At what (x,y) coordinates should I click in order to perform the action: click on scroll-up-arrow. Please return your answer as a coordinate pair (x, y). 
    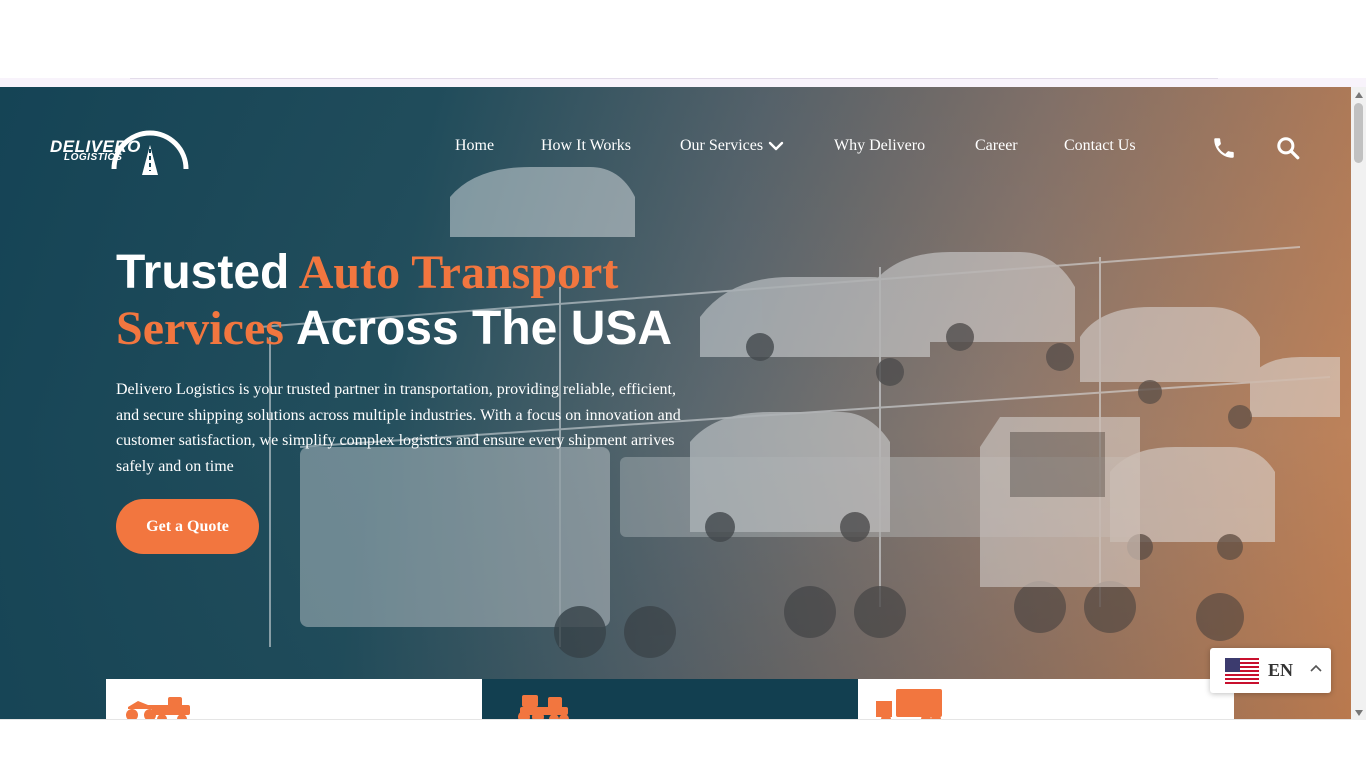
    Looking at the image, I should click on (1358, 94).